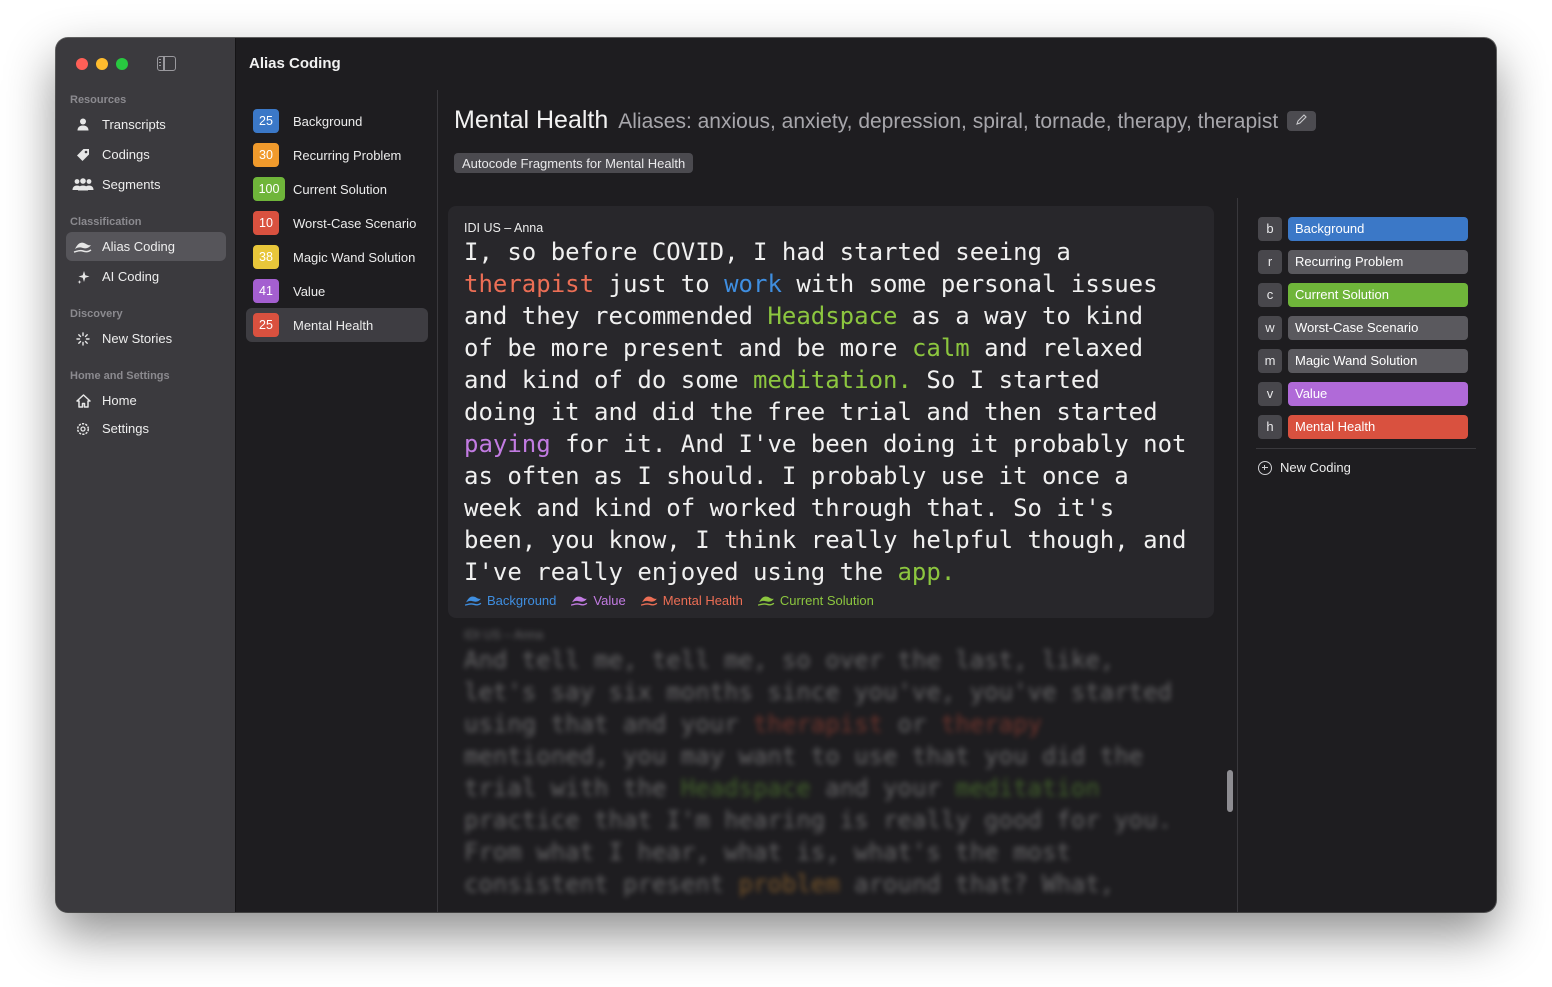 The image size is (1552, 987). I want to click on autocode-fragments-button: Autocode Fragments for Mental Health, so click(574, 163).